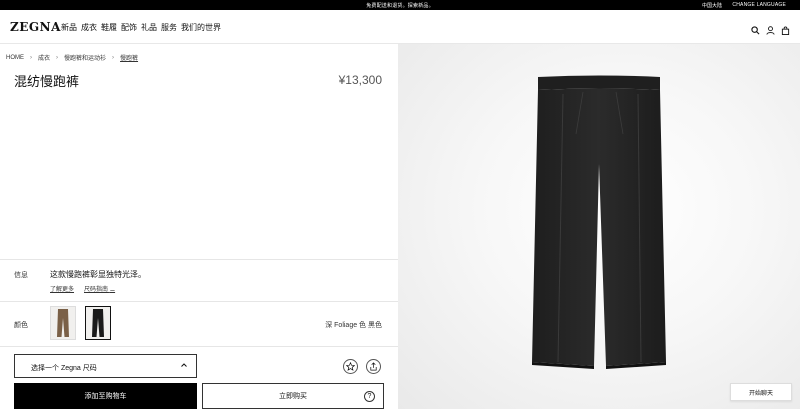 The width and height of the screenshot is (800, 409). What do you see at coordinates (184, 365) in the screenshot?
I see `chevron-up-icon` at bounding box center [184, 365].